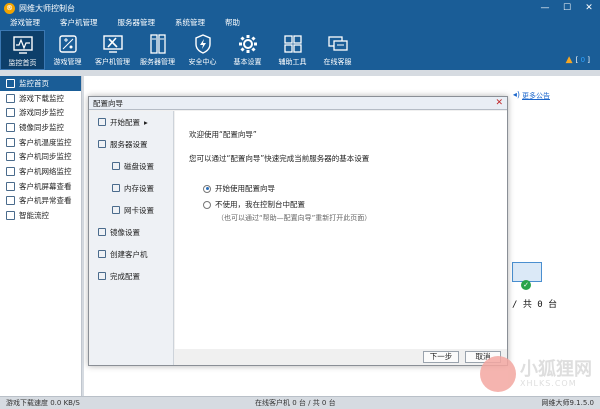 The image size is (600, 409). I want to click on menu-system: 系统管理, so click(190, 23).